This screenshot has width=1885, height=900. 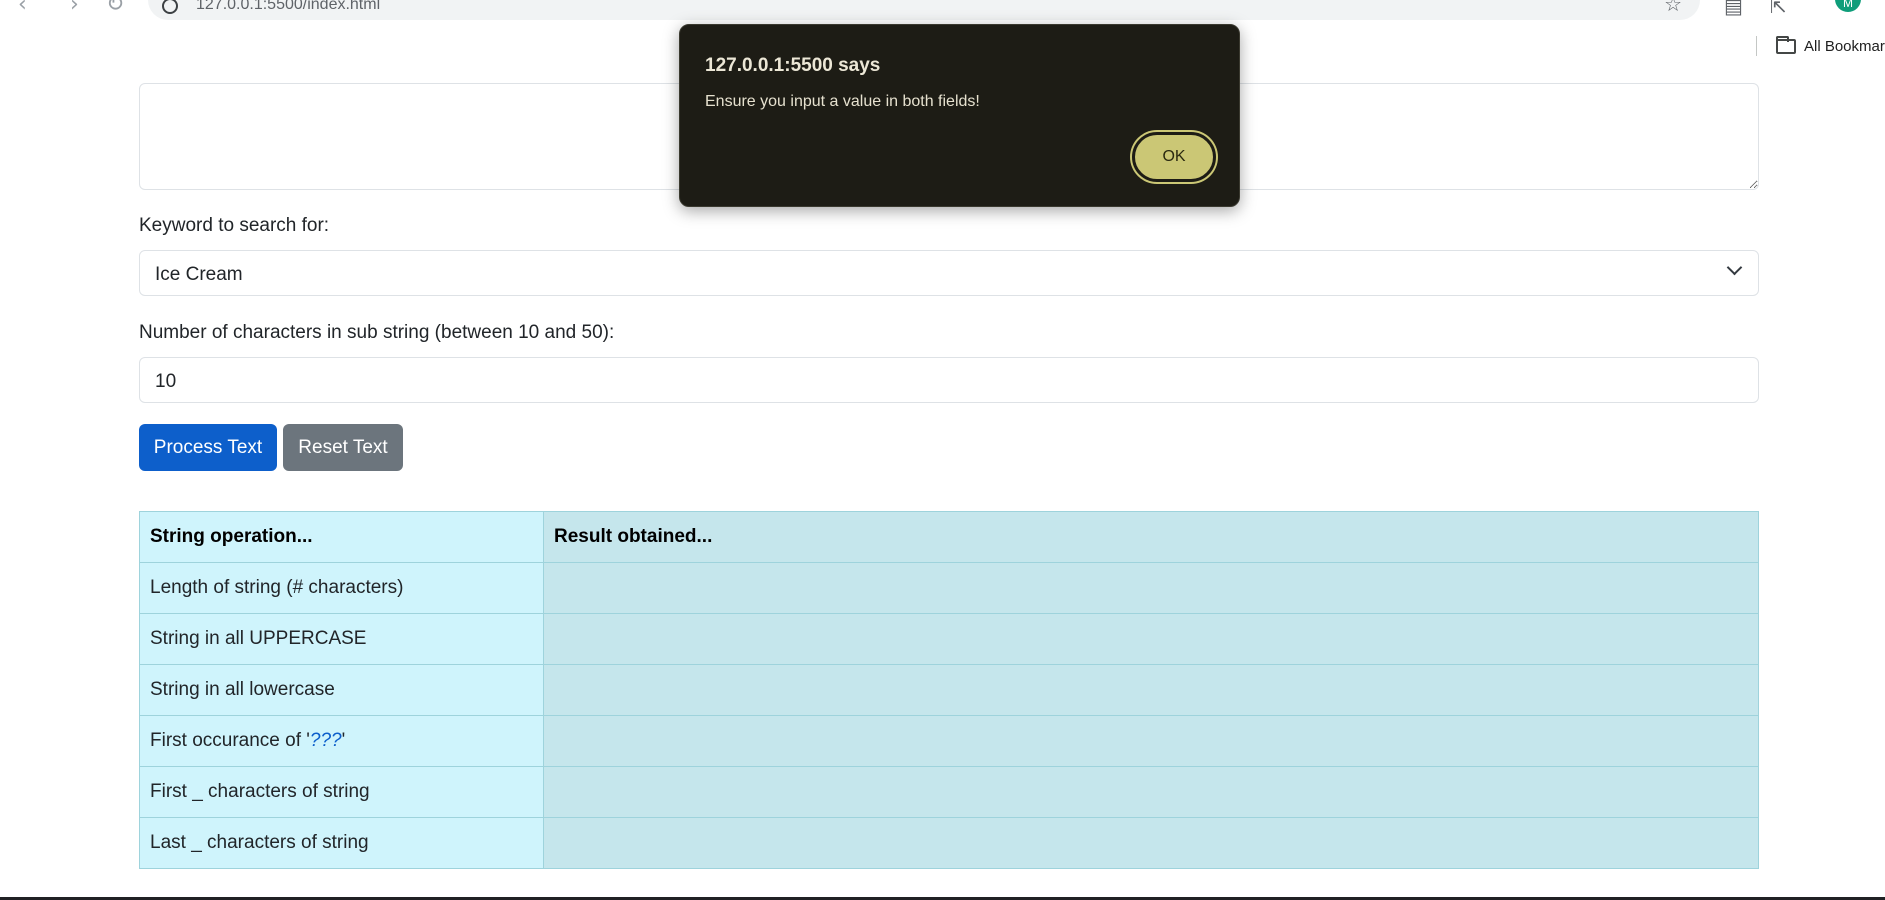 I want to click on chevron-down-icon, so click(x=1734, y=267).